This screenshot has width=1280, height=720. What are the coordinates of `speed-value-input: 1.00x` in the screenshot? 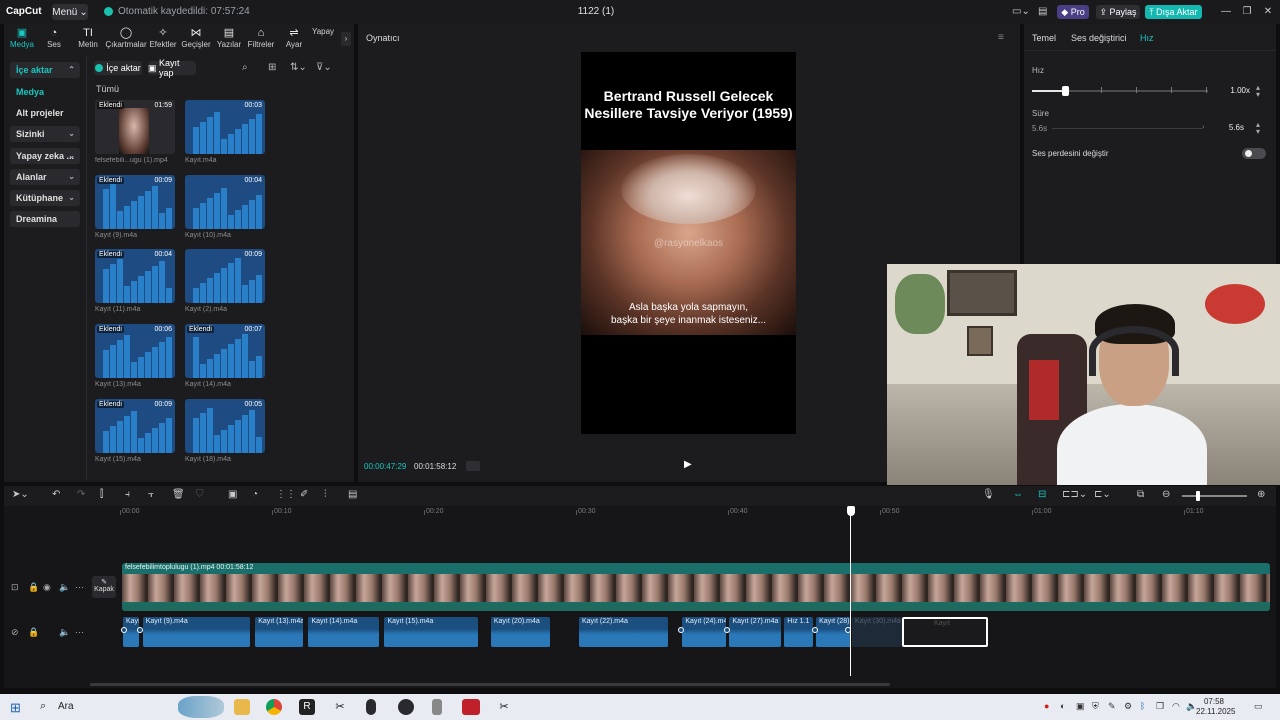 It's located at (1231, 91).